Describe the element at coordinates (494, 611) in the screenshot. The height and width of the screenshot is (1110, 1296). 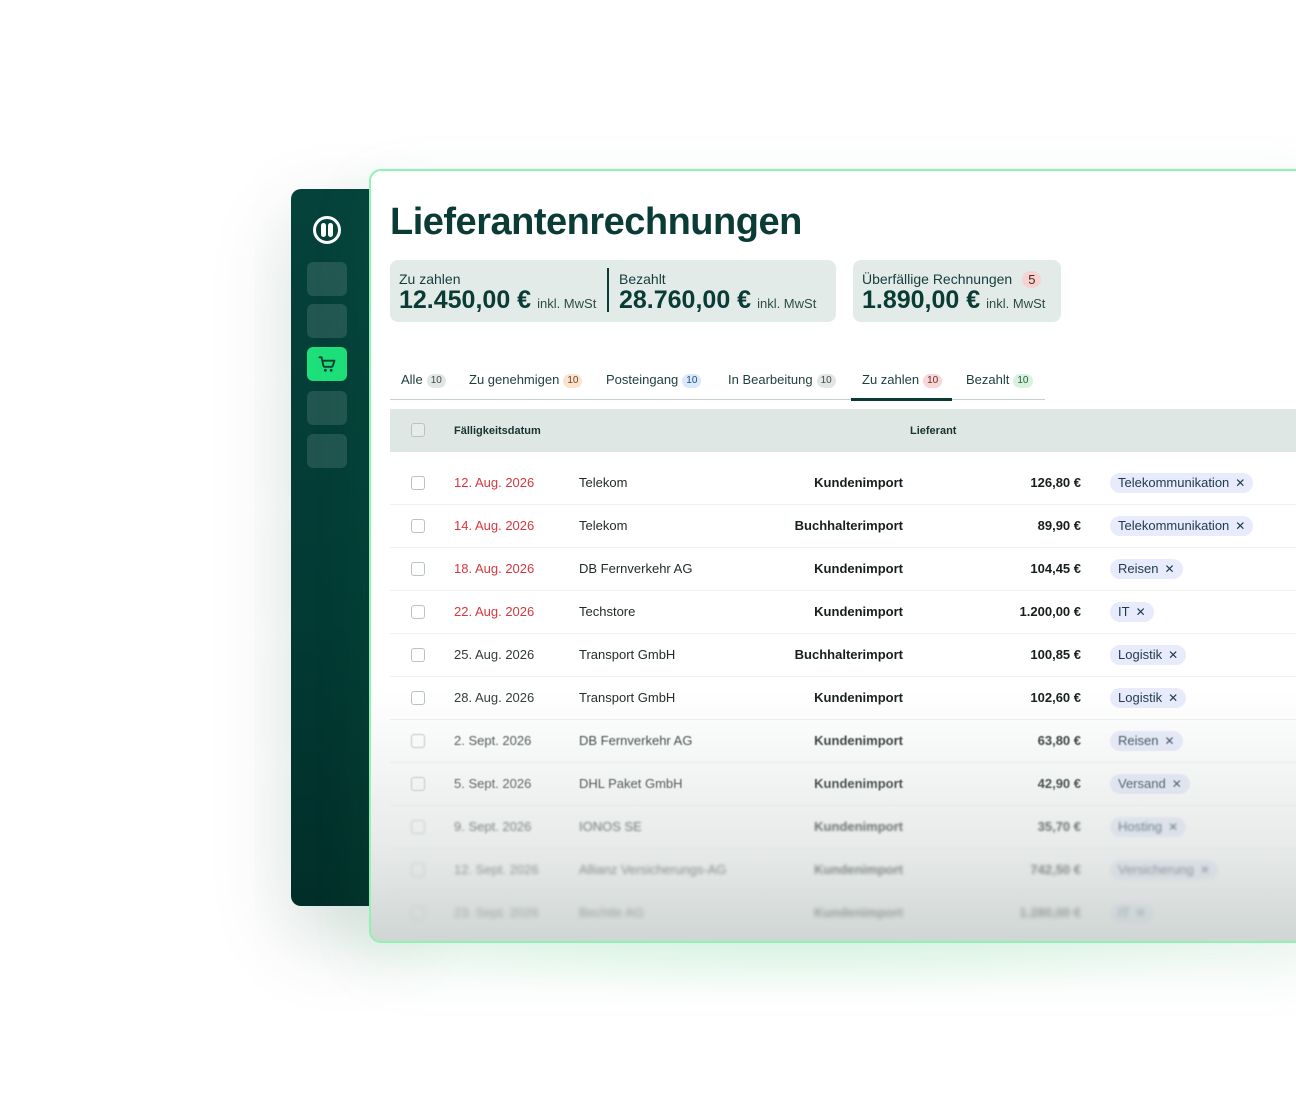
I see `due-date: 22. Aug. 2026` at that location.